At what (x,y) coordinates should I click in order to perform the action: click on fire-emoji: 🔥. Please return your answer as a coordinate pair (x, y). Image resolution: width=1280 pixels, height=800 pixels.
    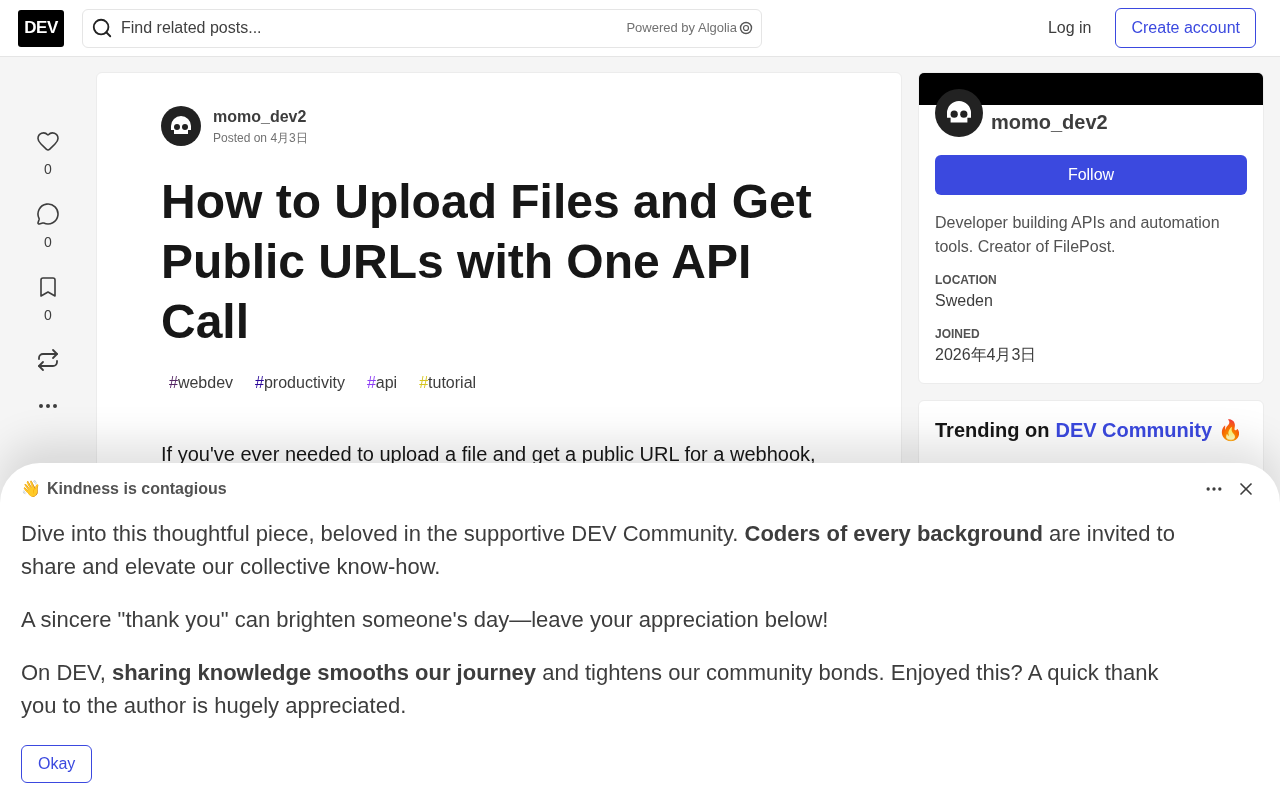
    Looking at the image, I should click on (1231, 430).